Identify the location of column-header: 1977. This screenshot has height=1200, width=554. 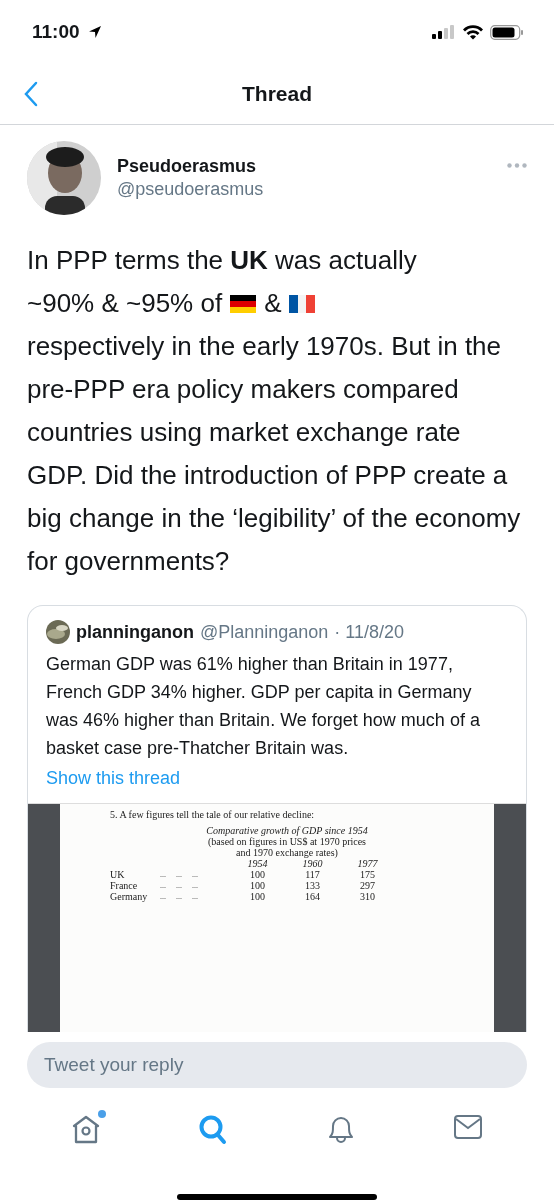
(367, 863).